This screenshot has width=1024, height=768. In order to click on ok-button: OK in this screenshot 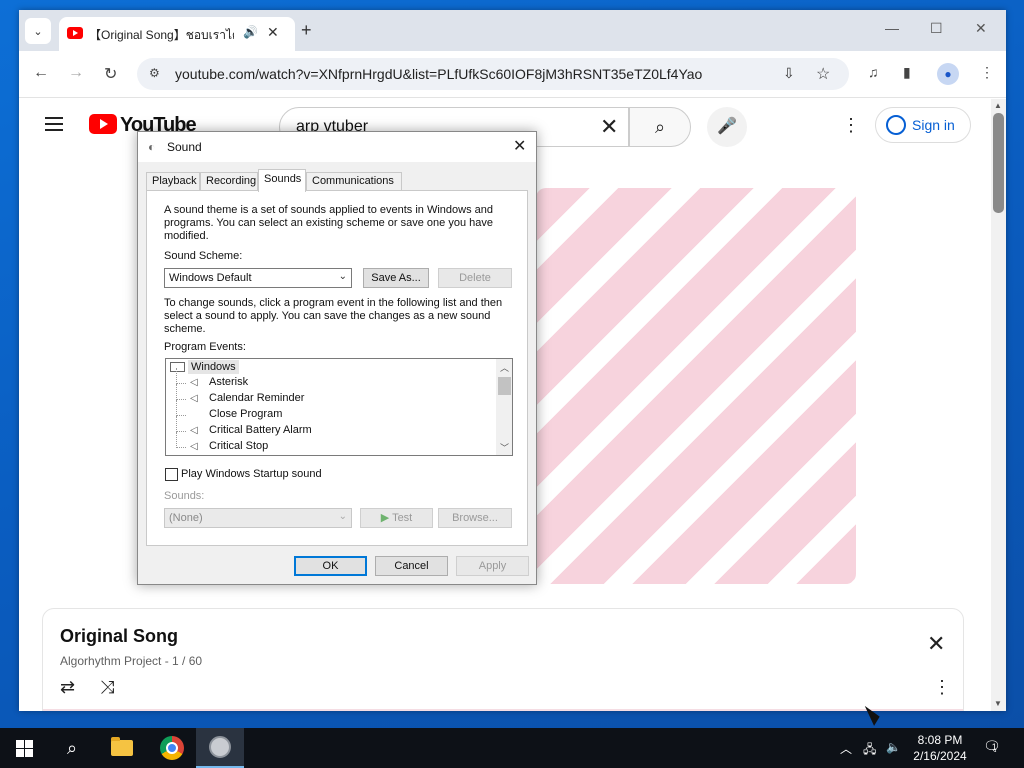, I will do `click(330, 566)`.